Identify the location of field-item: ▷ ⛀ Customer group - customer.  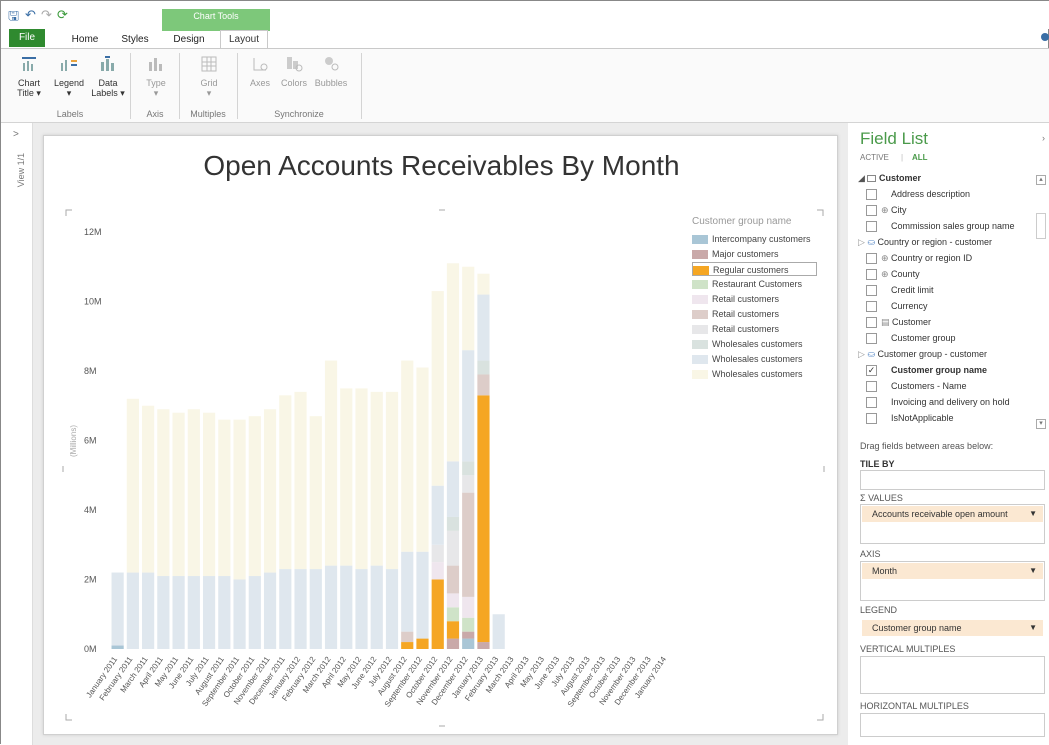
(923, 354).